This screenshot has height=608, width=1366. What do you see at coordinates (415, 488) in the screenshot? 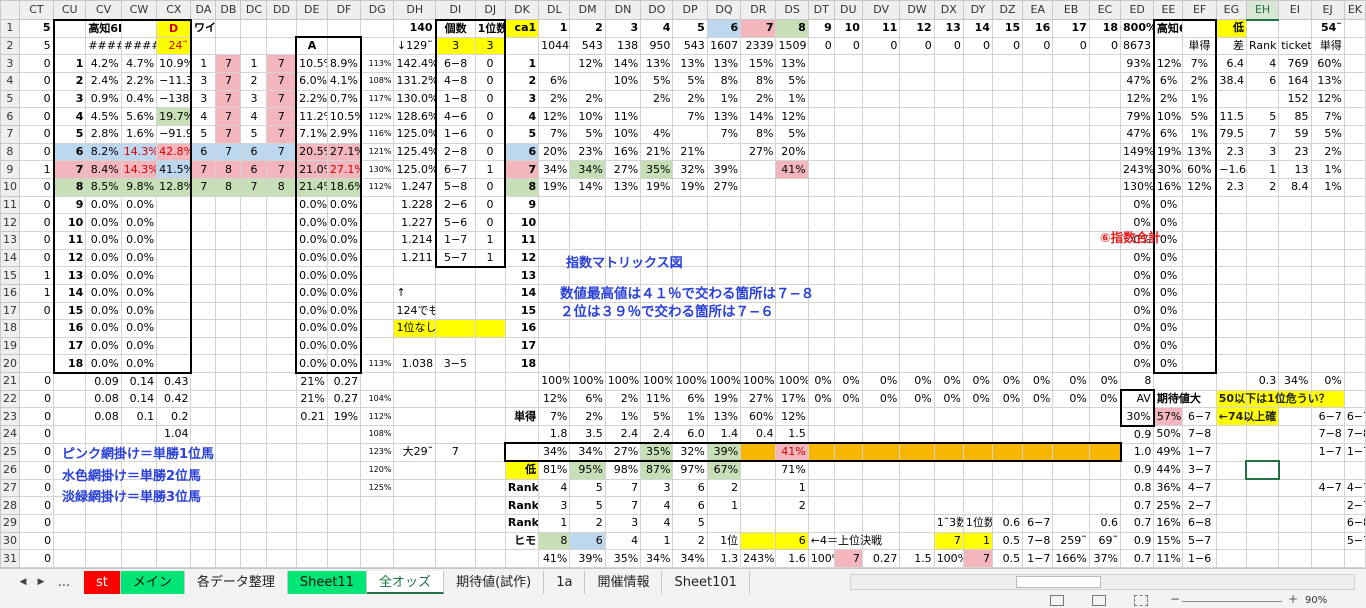
I see `cell-dh27` at bounding box center [415, 488].